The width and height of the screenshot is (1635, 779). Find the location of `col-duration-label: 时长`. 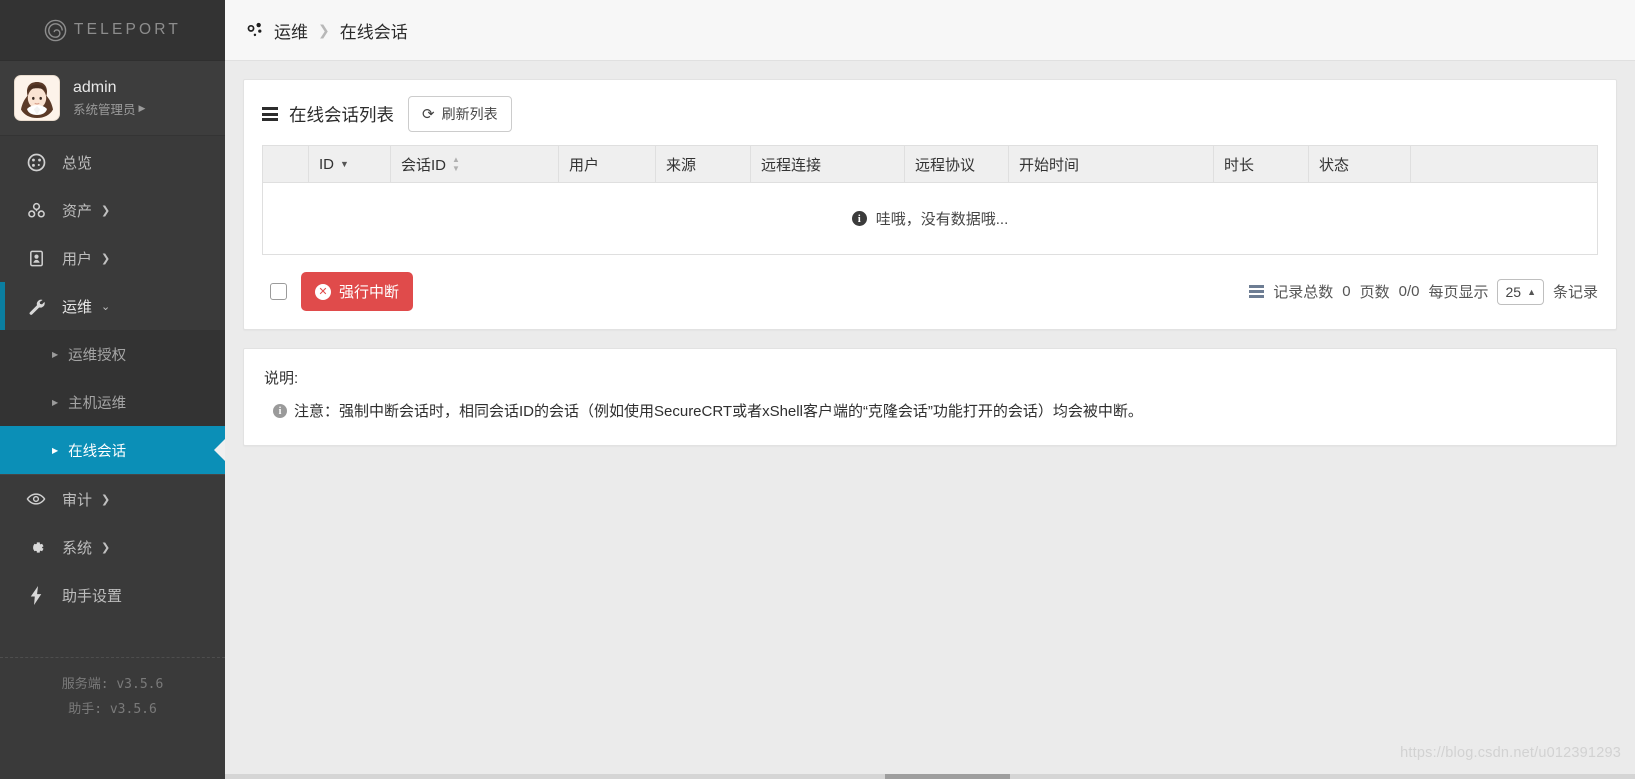

col-duration-label: 时长 is located at coordinates (1239, 165).